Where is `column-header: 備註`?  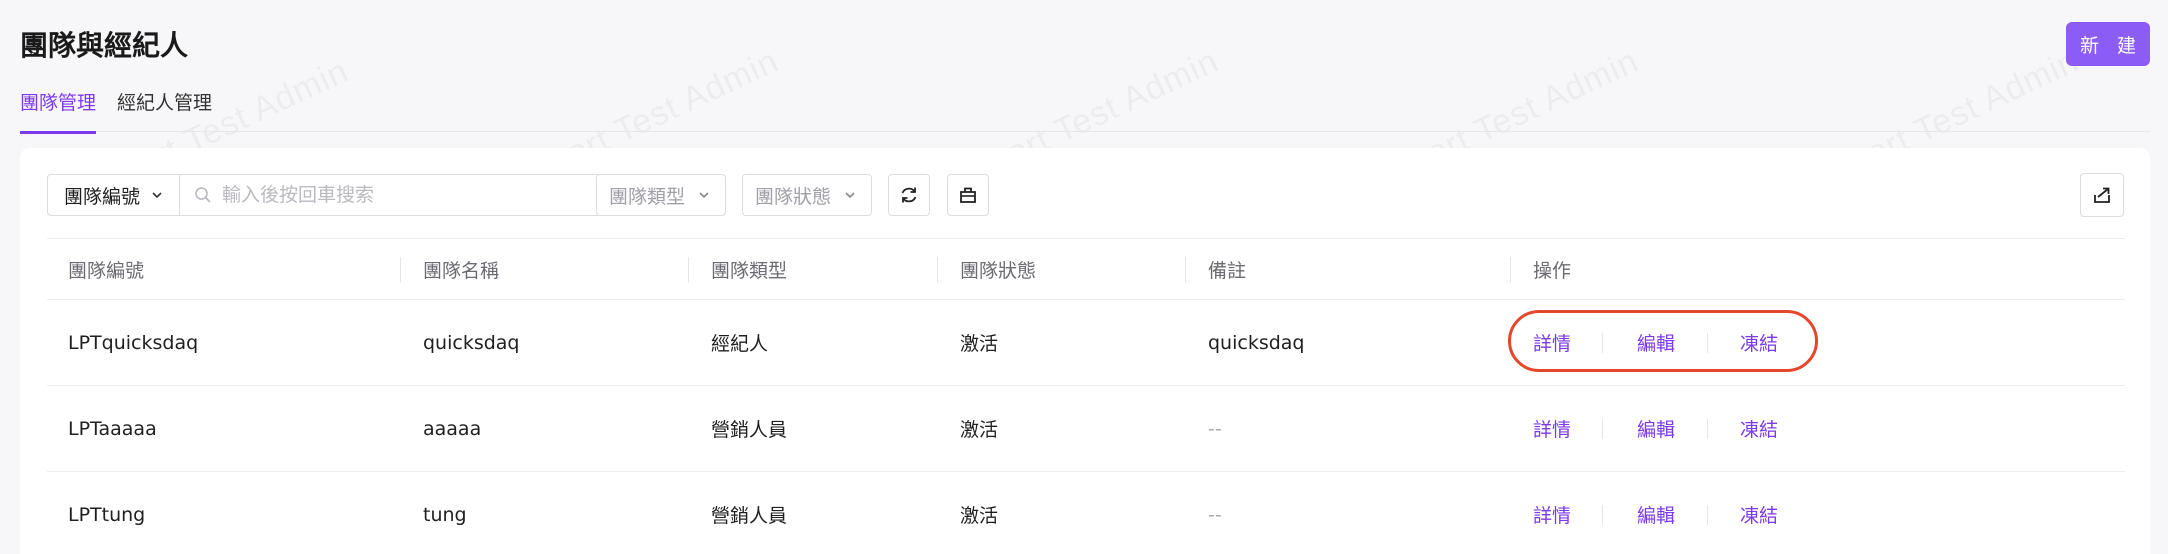 column-header: 備註 is located at coordinates (1227, 270).